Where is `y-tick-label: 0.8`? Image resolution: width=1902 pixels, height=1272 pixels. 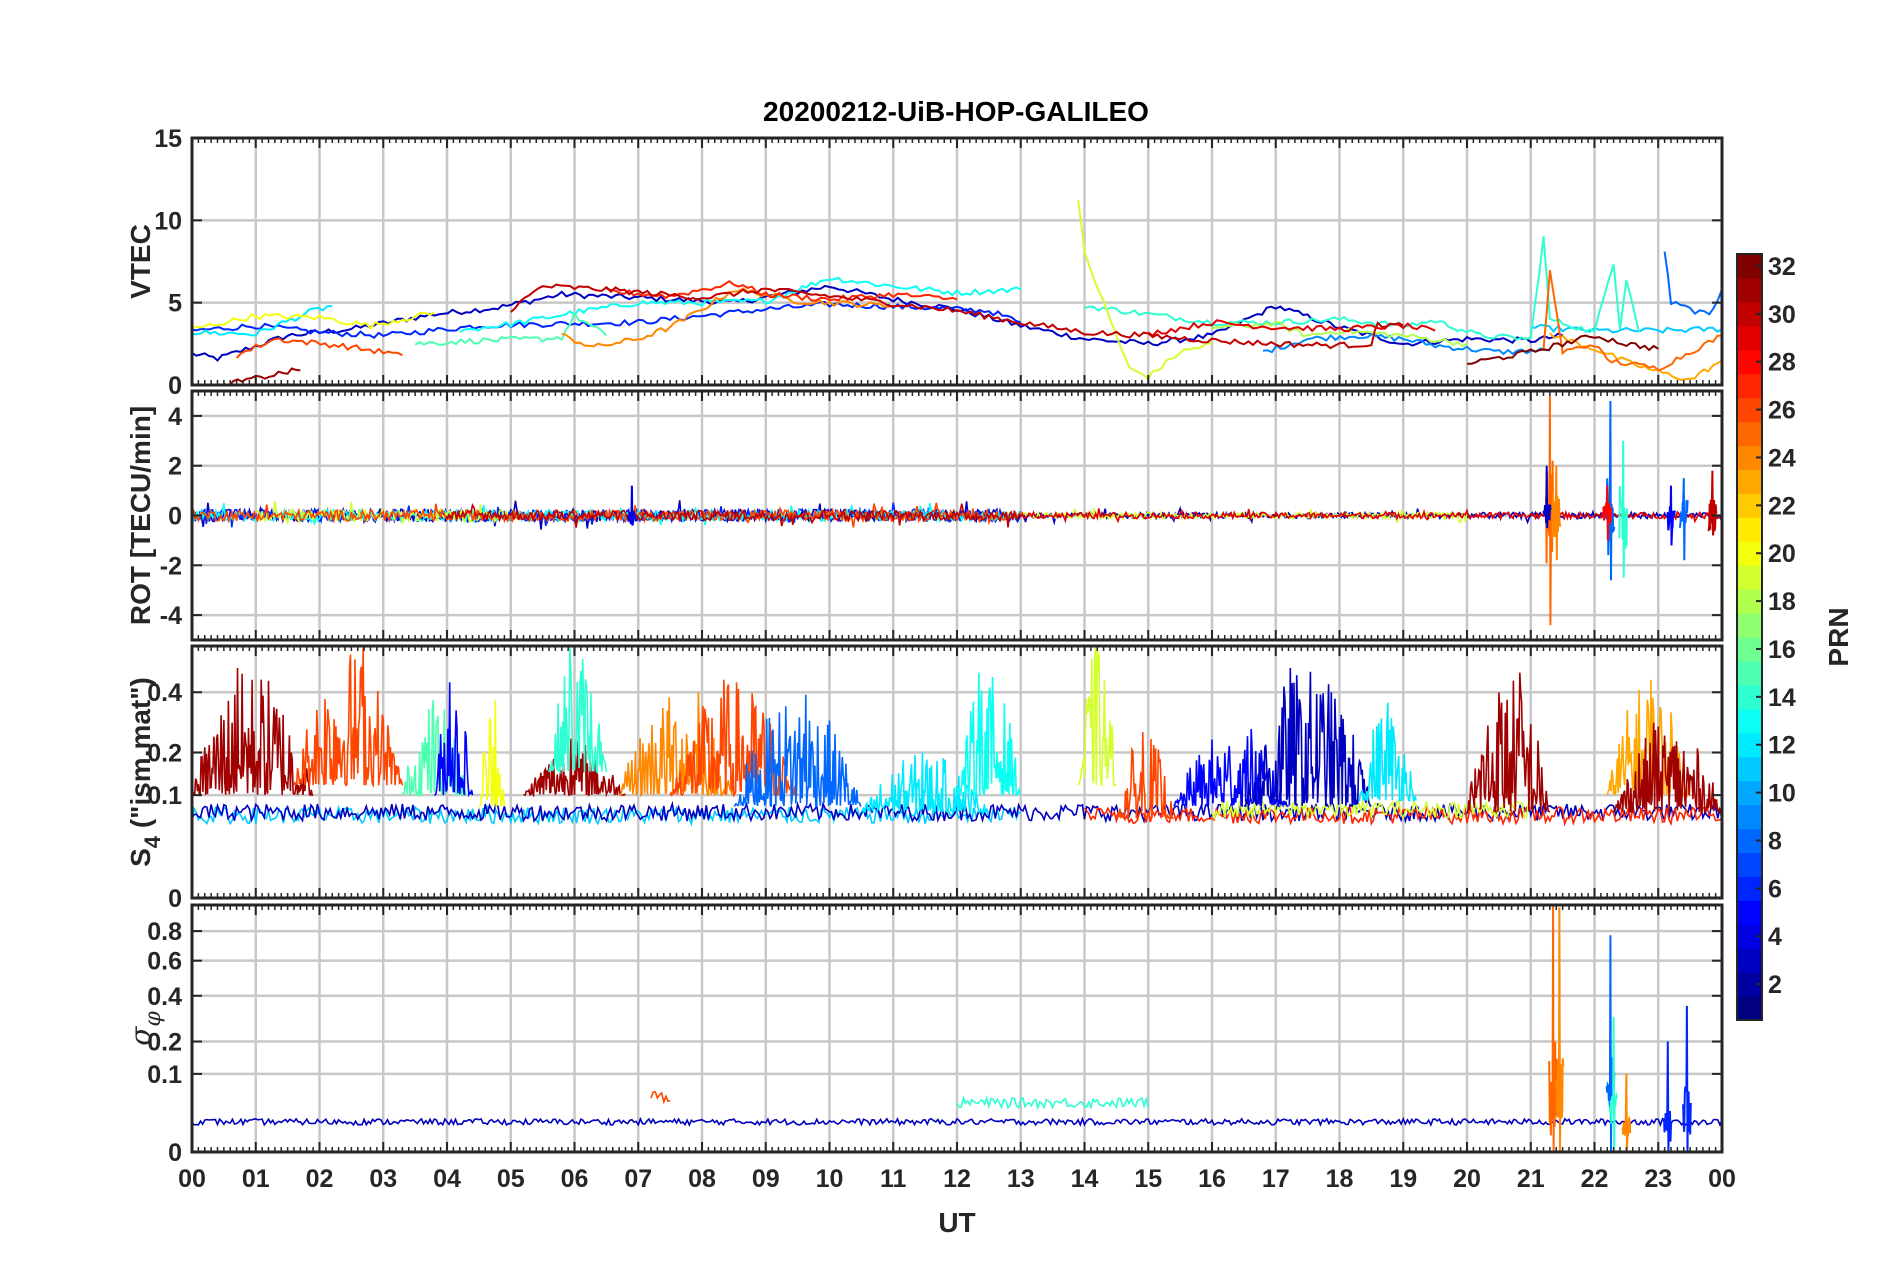
y-tick-label: 0.8 is located at coordinates (164, 932).